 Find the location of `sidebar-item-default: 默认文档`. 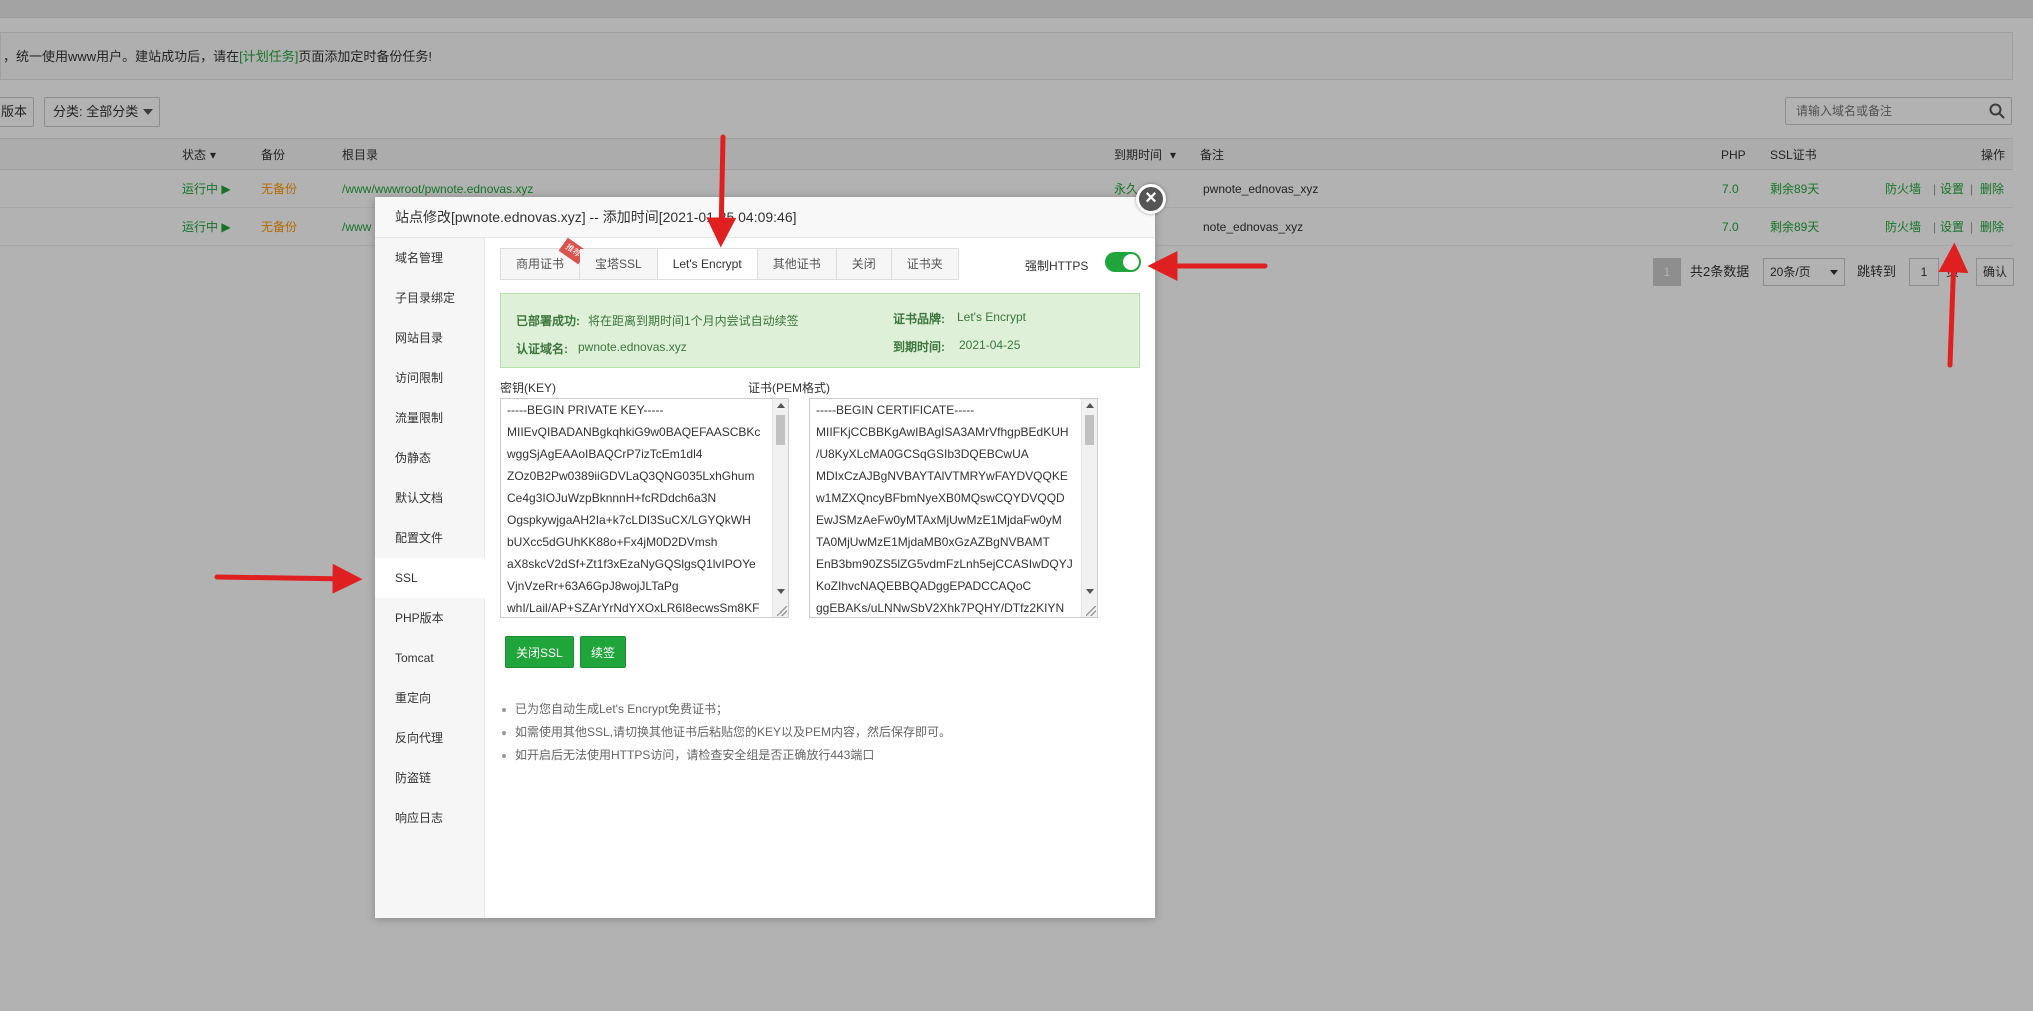

sidebar-item-default: 默认文档 is located at coordinates (430, 498).